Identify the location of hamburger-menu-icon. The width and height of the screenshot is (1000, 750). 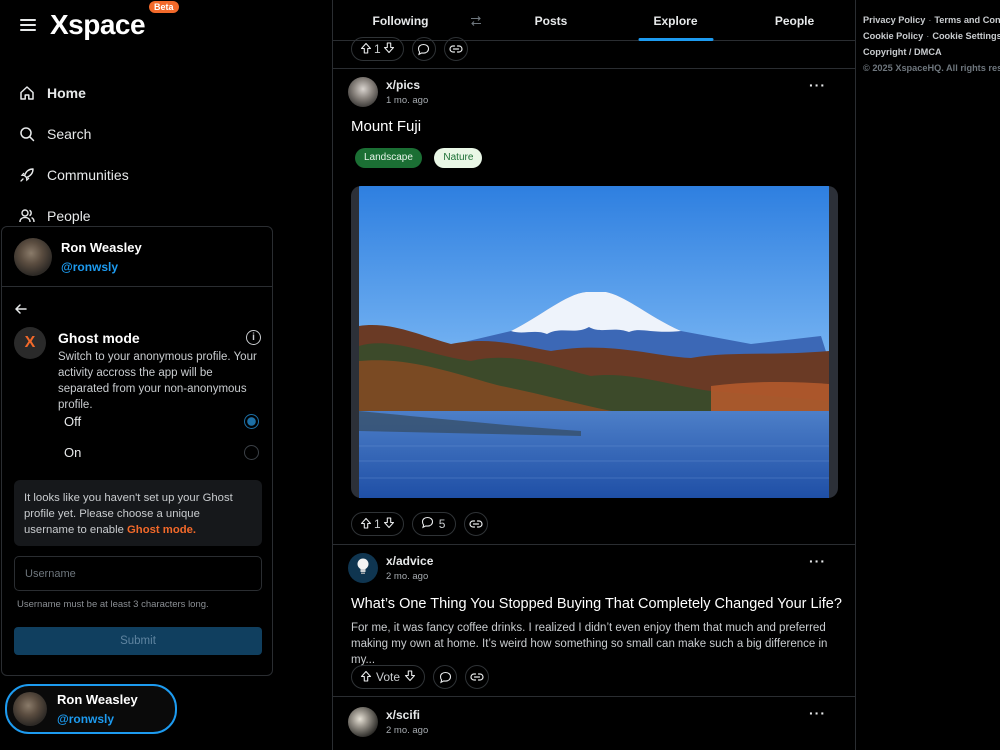
(28, 25).